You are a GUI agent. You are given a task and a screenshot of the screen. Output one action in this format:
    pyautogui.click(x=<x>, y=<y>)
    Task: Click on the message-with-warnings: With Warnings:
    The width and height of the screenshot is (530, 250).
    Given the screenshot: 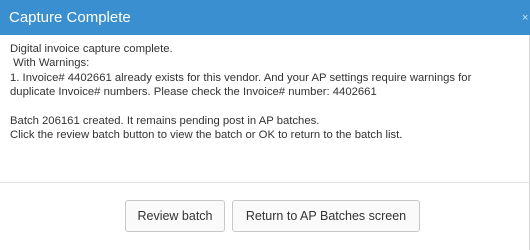 What is the action you would take?
    pyautogui.click(x=50, y=63)
    